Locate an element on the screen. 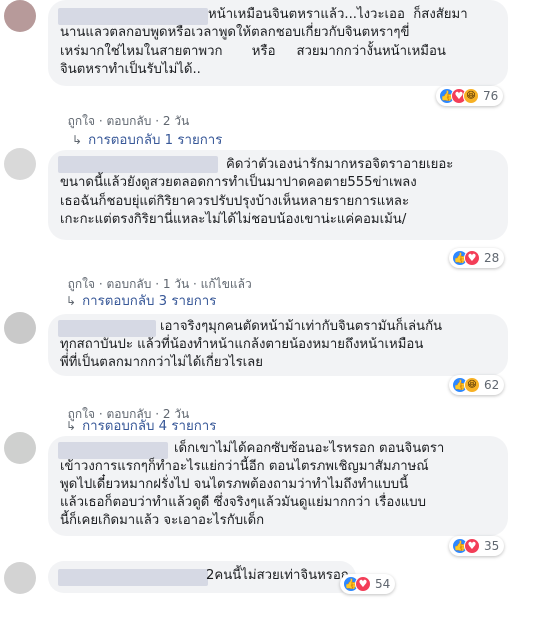  reaction-count: 62 is located at coordinates (492, 385).